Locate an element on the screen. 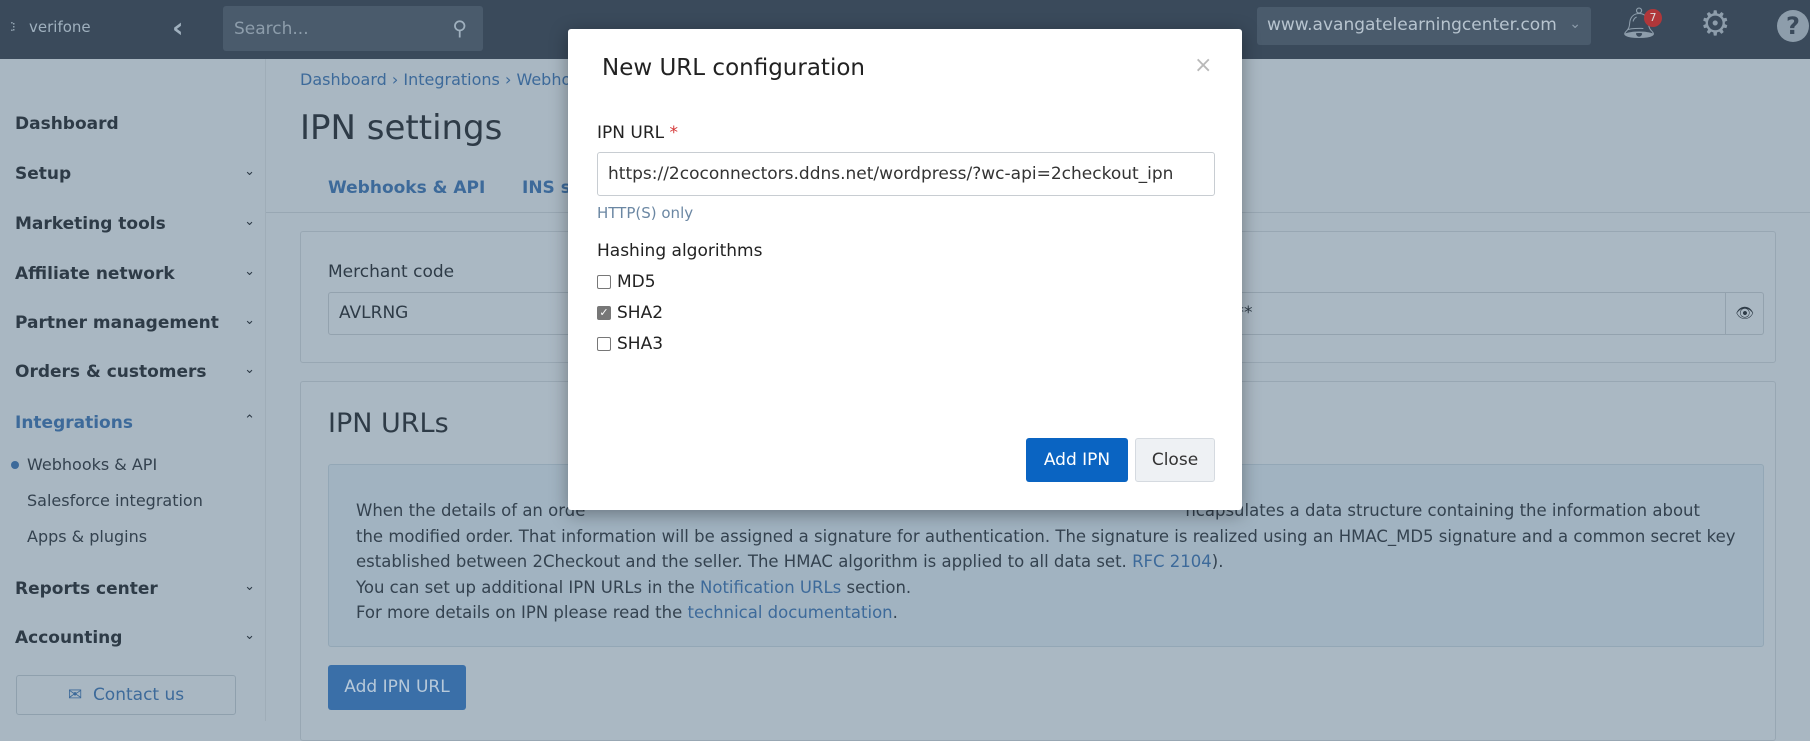 This screenshot has width=1810, height=741. sidebar-subitem-label: Webhooks & API is located at coordinates (92, 464).